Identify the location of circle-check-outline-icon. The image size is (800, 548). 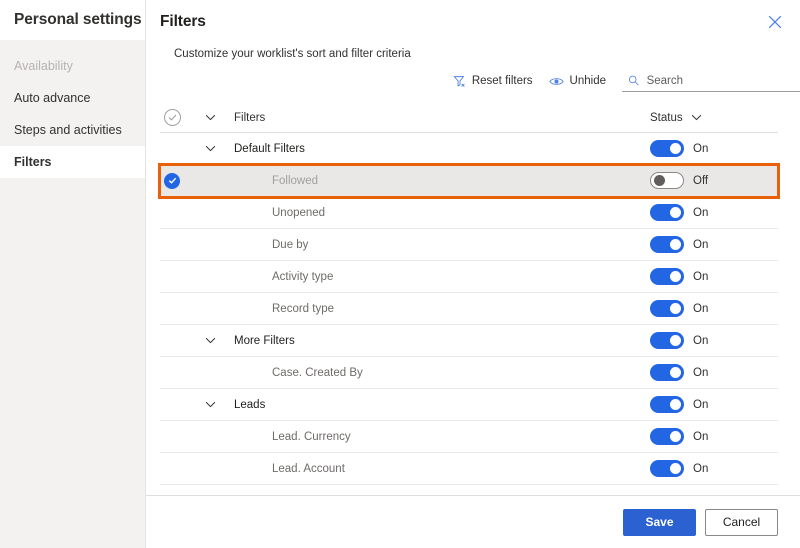
(172, 117).